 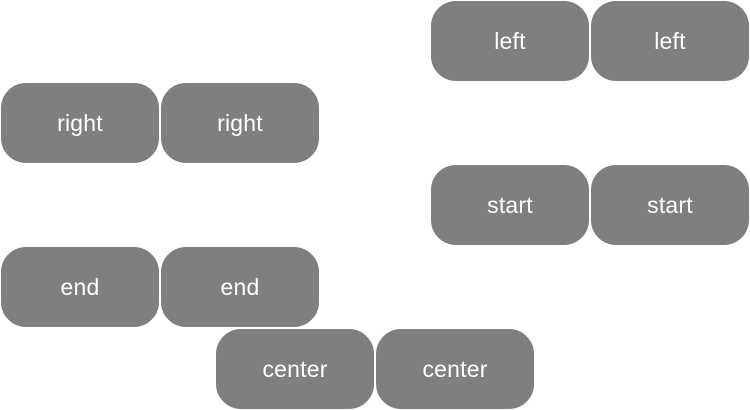 What do you see at coordinates (80, 123) in the screenshot?
I see `right-button-1: right` at bounding box center [80, 123].